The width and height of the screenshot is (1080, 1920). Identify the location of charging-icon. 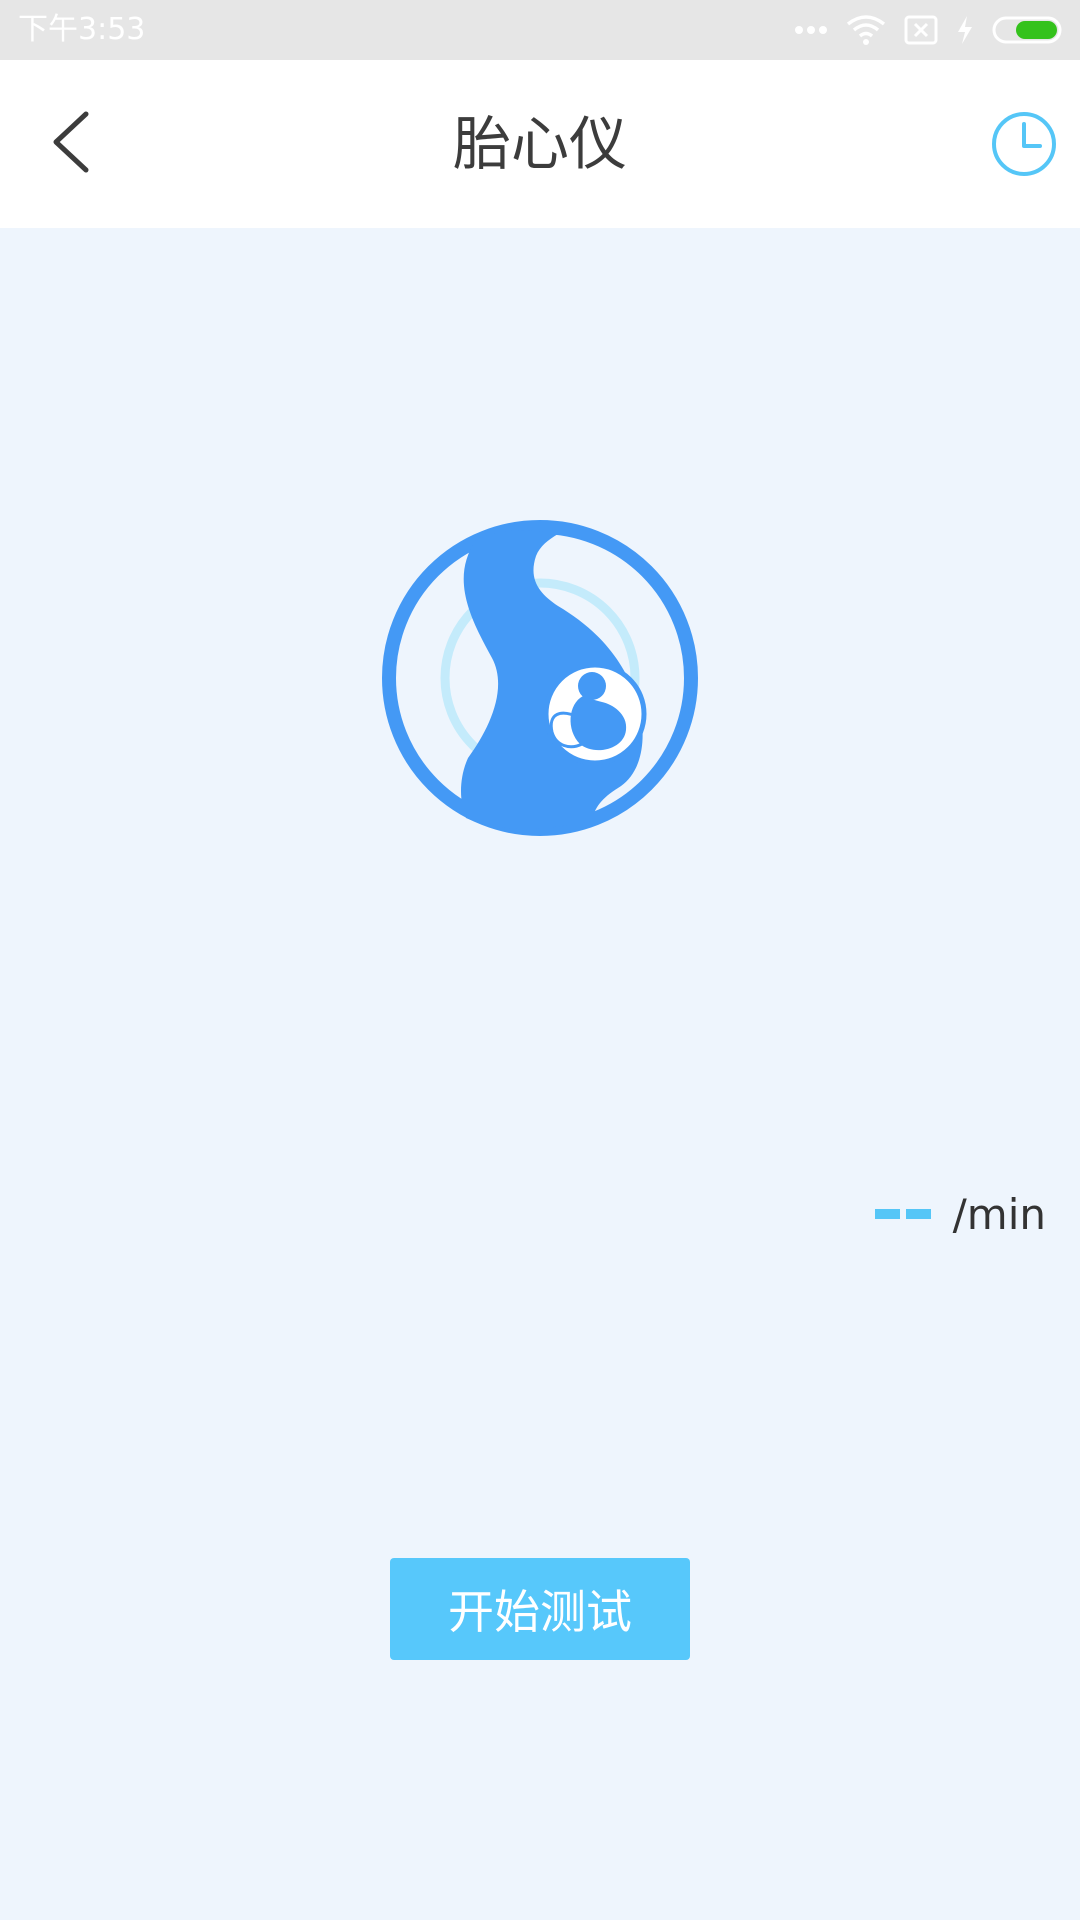
(965, 30).